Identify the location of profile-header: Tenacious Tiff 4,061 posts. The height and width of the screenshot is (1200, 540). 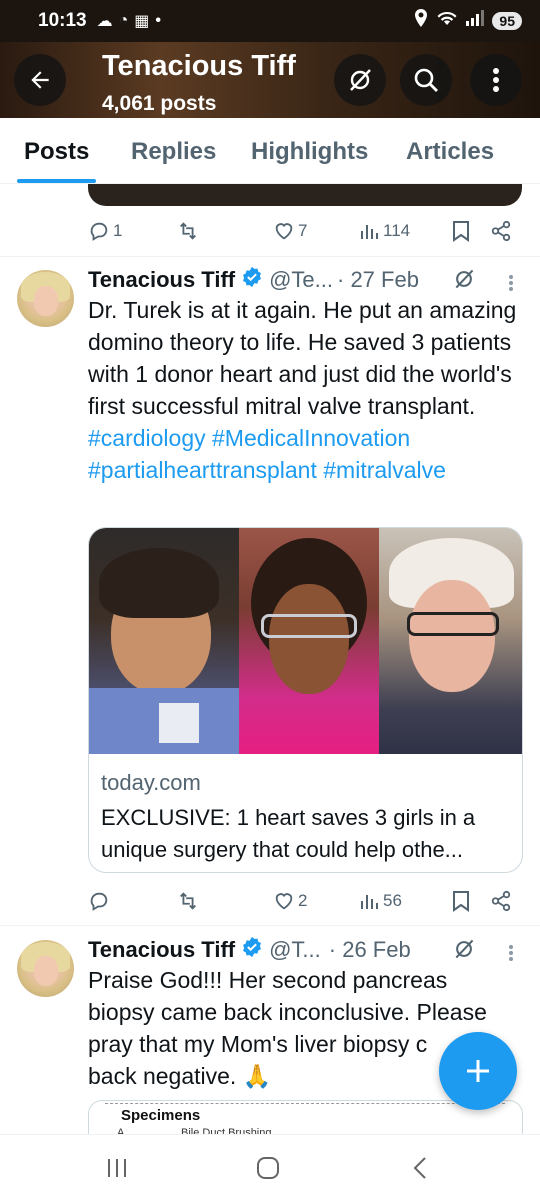
(270, 80).